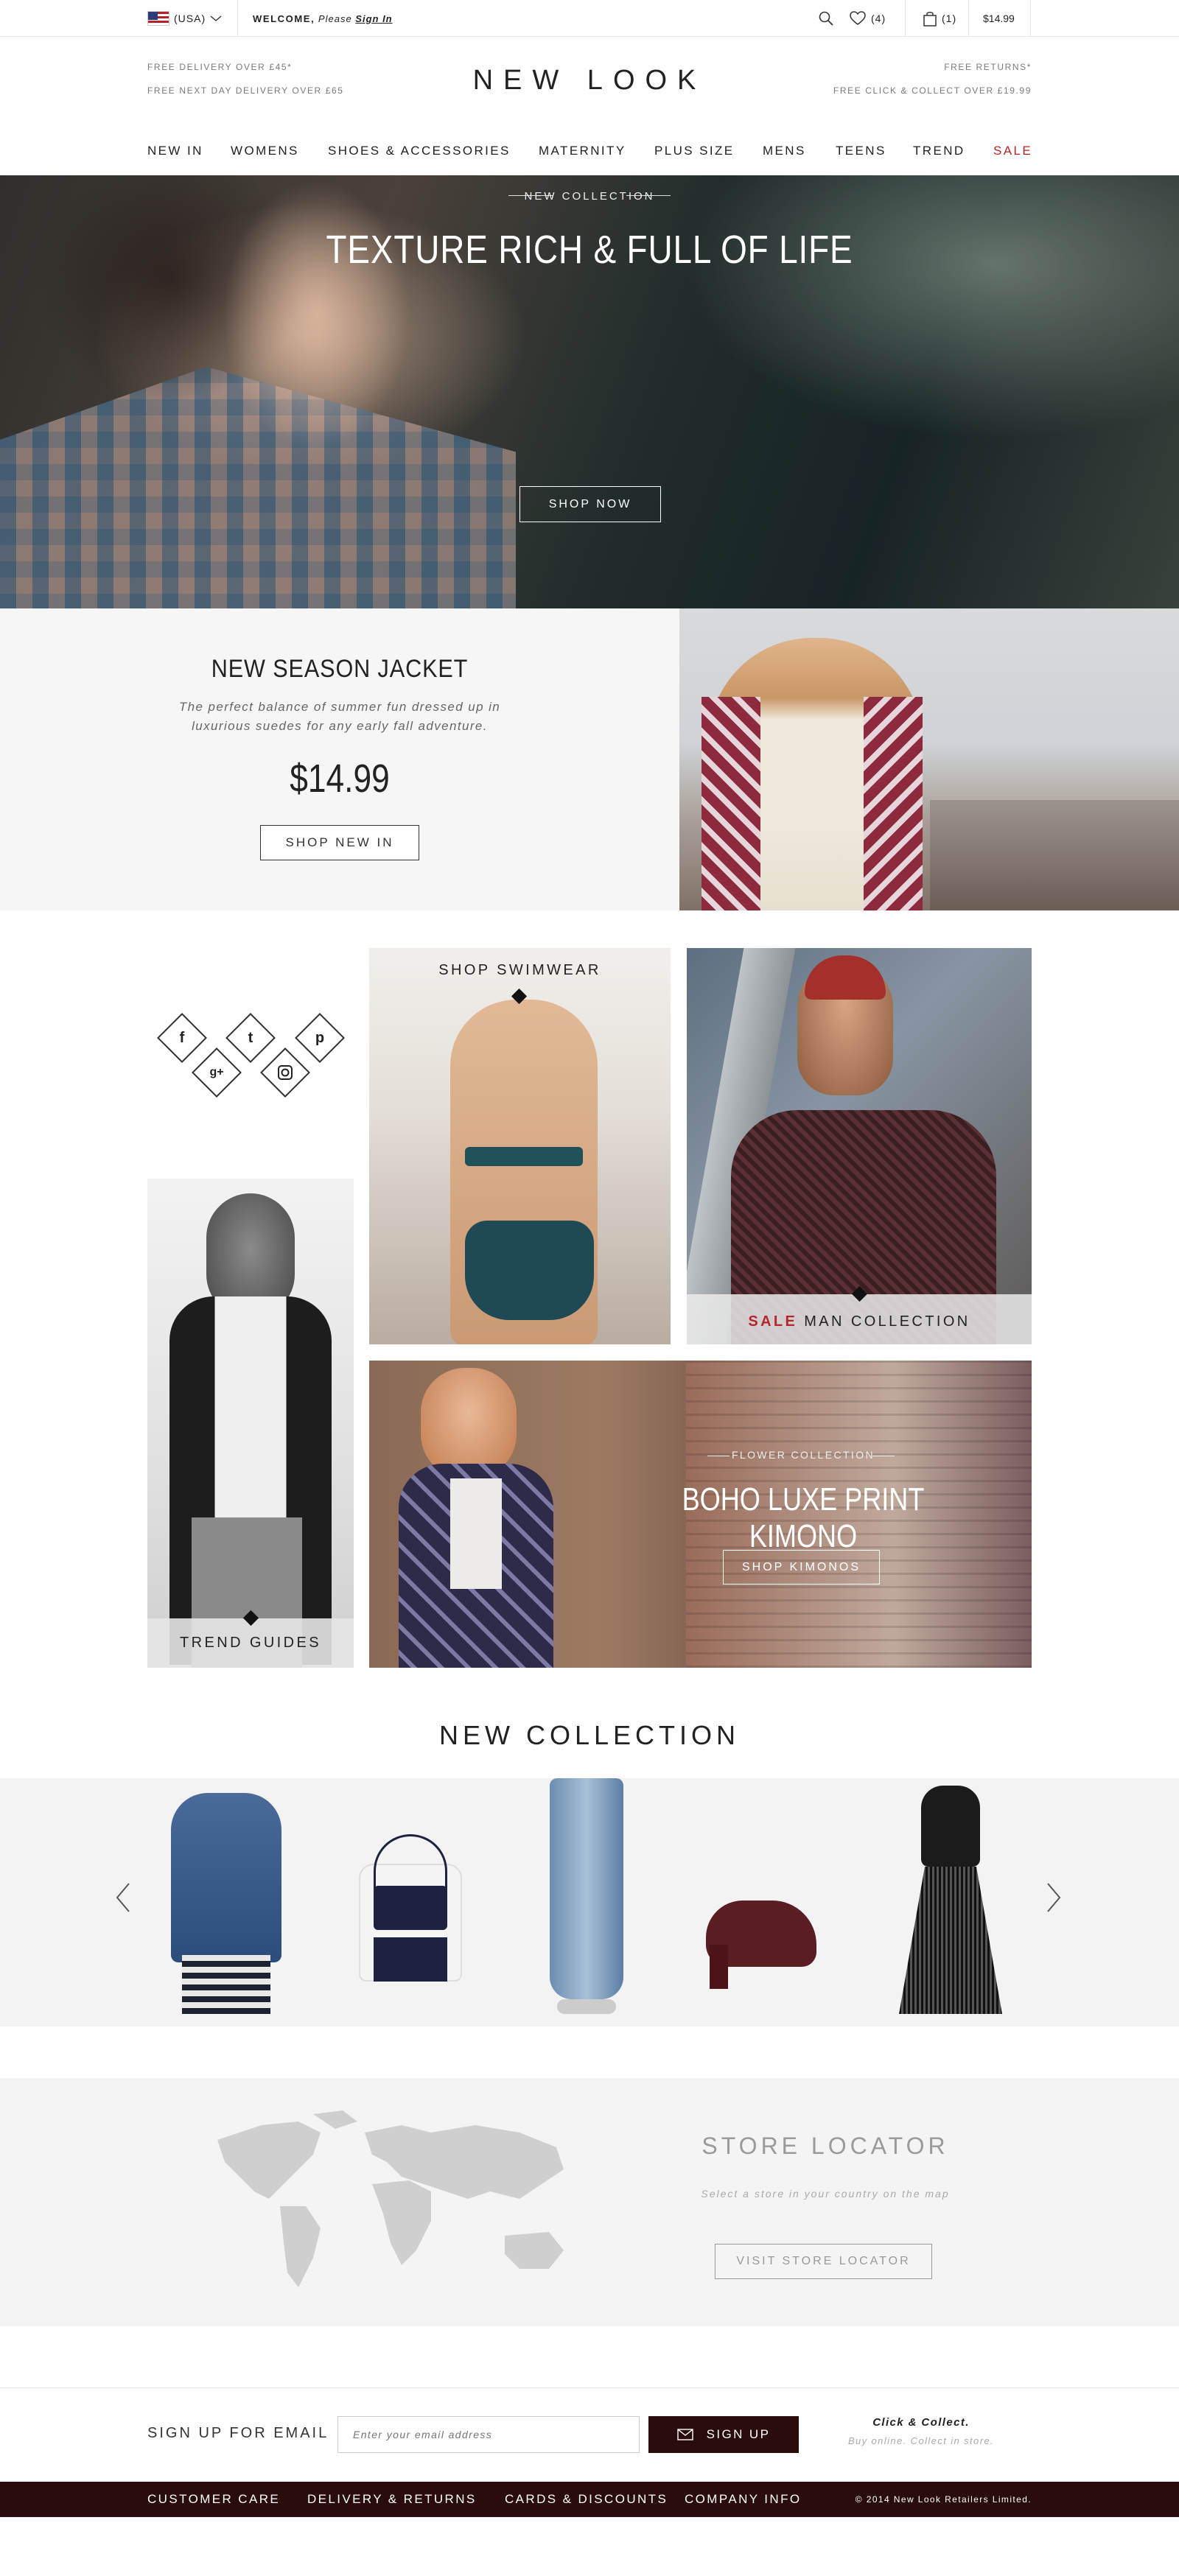 Image resolution: width=1179 pixels, height=2576 pixels. What do you see at coordinates (803, 1455) in the screenshot?
I see `kimono-kicker: FLOWER COLLECTION` at bounding box center [803, 1455].